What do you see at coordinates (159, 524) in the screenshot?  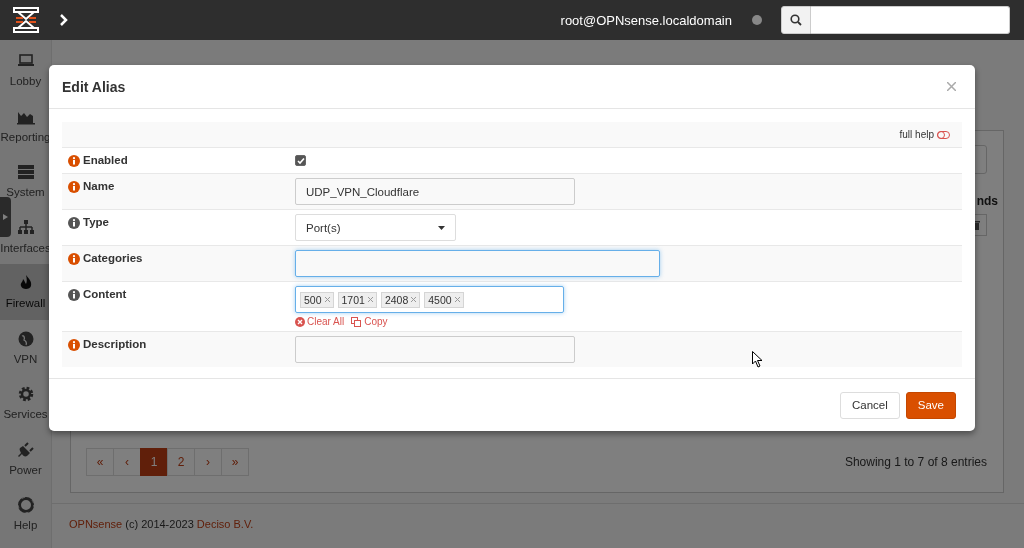 I see `copyright-text: (c) 2014-2023` at bounding box center [159, 524].